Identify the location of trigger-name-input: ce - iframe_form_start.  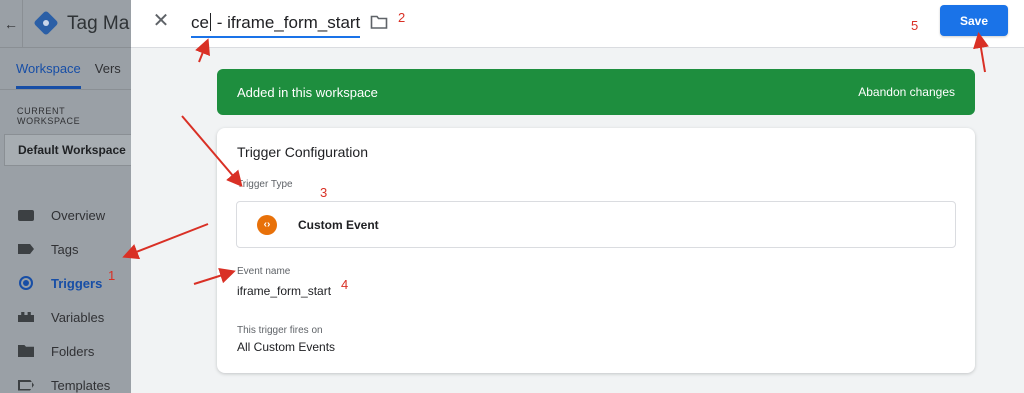
(276, 24).